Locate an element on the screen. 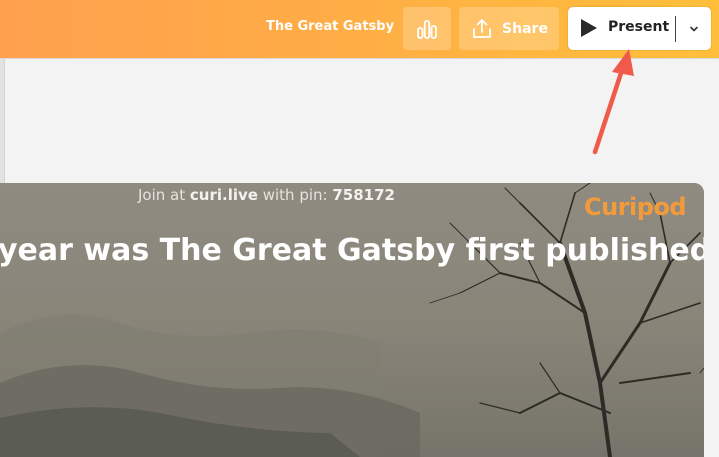  document-title: The Great Gatsby is located at coordinates (330, 26).